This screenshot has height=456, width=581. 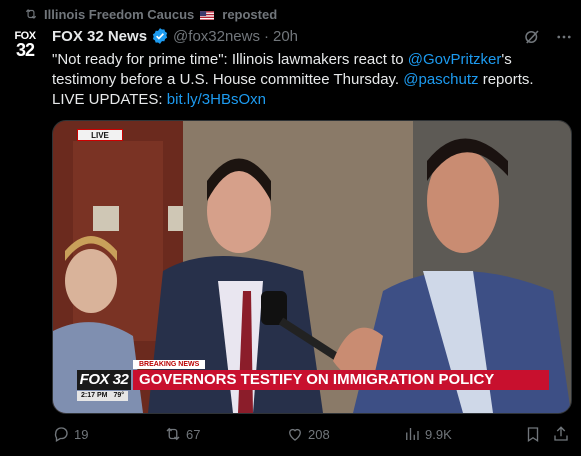 What do you see at coordinates (99, 36) in the screenshot?
I see `author-name: FOX 32 News` at bounding box center [99, 36].